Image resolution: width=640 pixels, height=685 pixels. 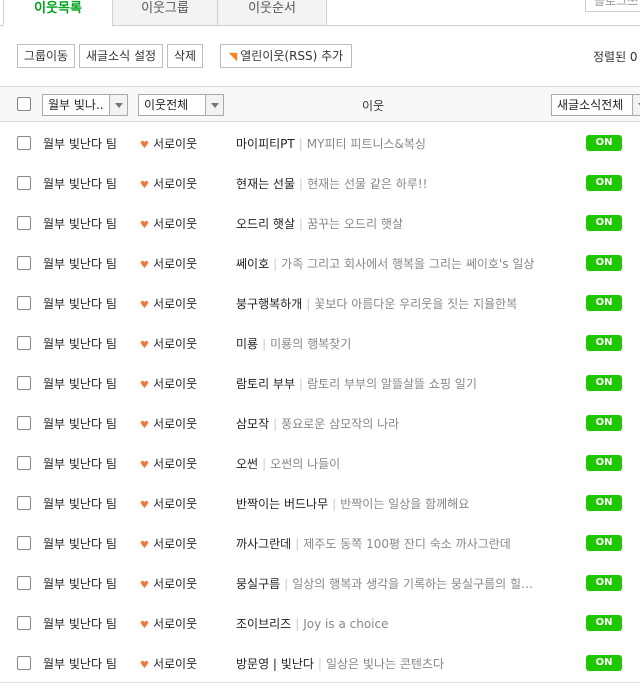 I want to click on neighbor-blog-title-link: 현재는 선물 같은 하루!!, so click(x=367, y=184).